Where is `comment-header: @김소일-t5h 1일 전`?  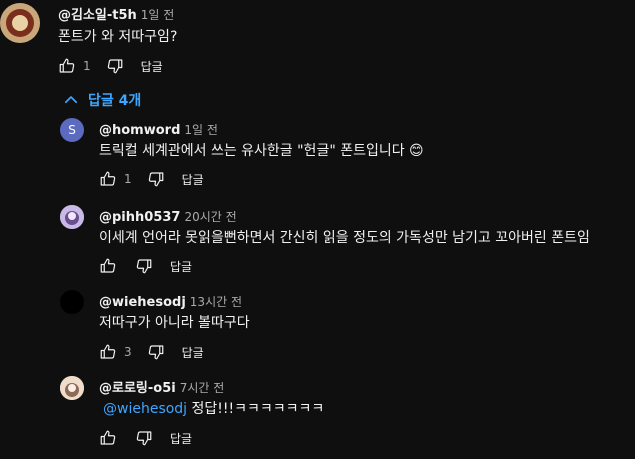 comment-header: @김소일-t5h 1일 전 is located at coordinates (116, 13).